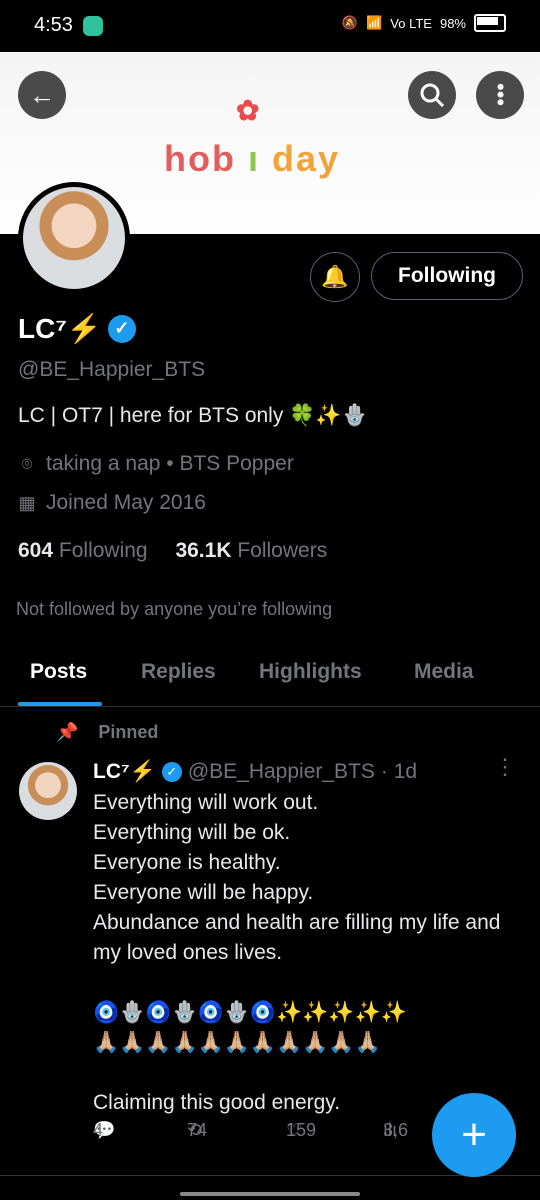 Image resolution: width=540 pixels, height=1200 pixels. What do you see at coordinates (98, 1129) in the screenshot?
I see `reply-count: 4` at bounding box center [98, 1129].